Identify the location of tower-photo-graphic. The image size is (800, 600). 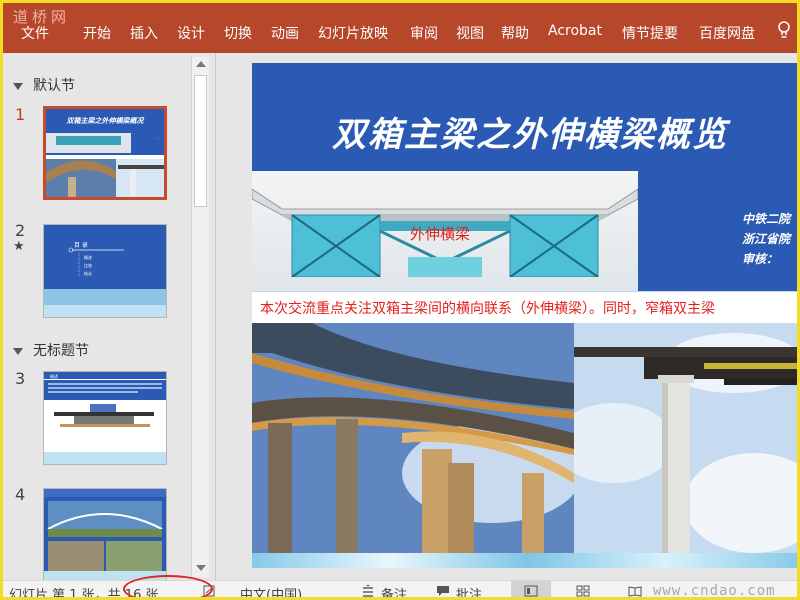
(685, 438).